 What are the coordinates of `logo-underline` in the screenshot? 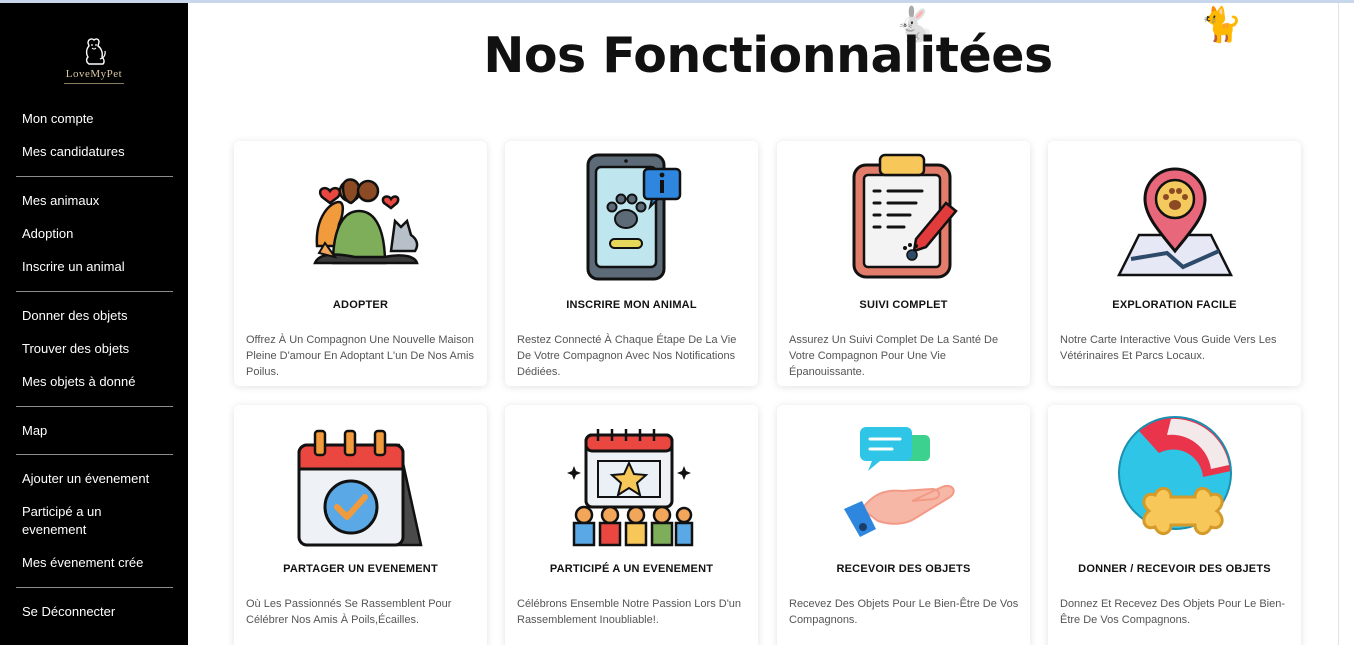 It's located at (94, 83).